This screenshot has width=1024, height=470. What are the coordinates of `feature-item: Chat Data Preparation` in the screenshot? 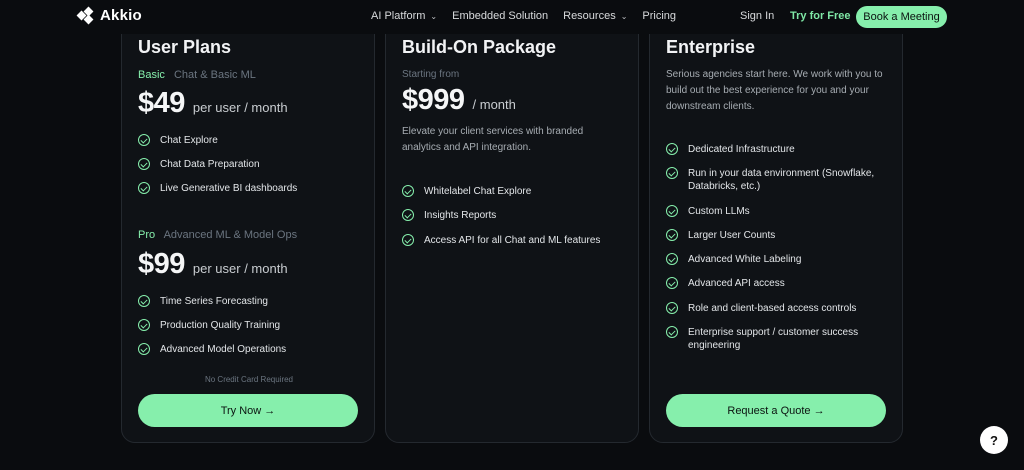 It's located at (199, 164).